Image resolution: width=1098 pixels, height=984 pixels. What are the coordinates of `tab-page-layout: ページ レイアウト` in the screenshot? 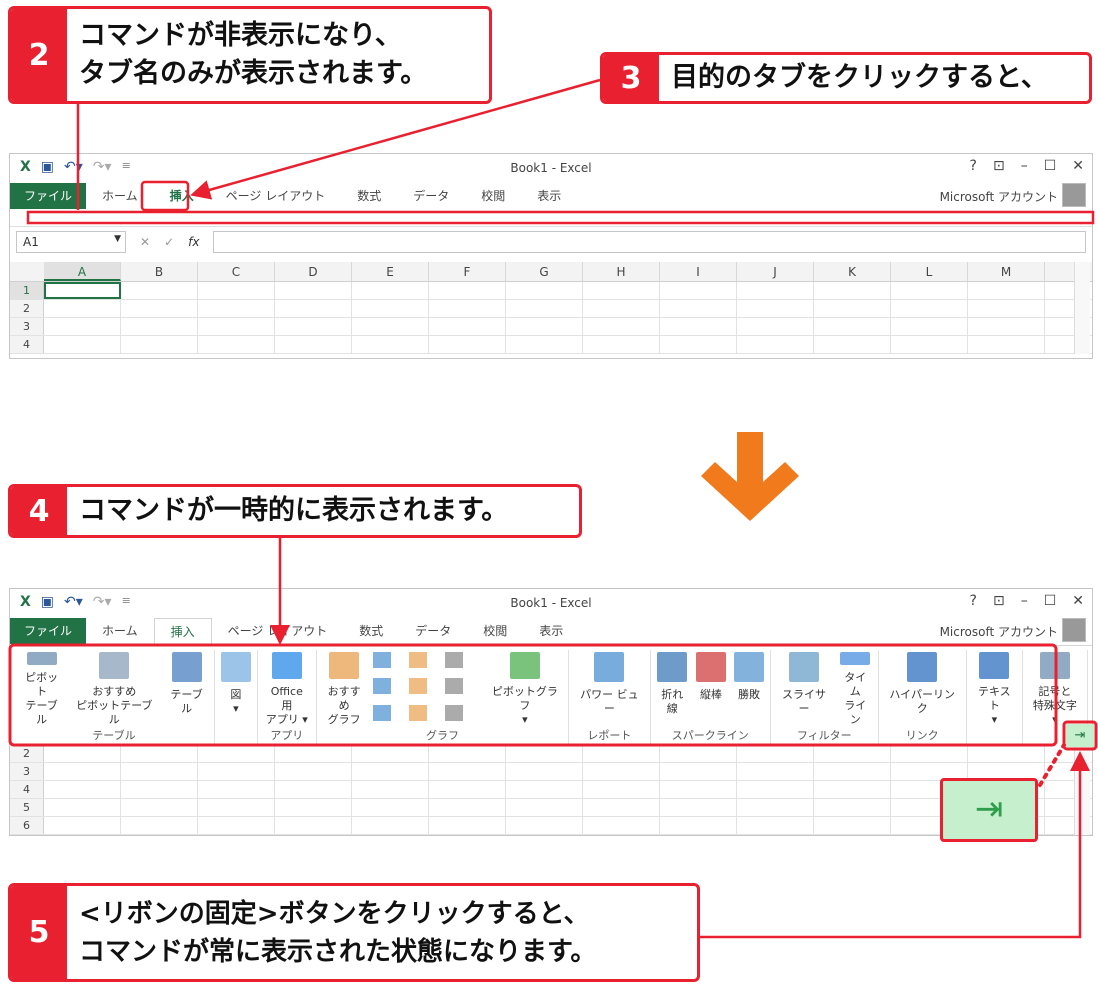 It's located at (276, 196).